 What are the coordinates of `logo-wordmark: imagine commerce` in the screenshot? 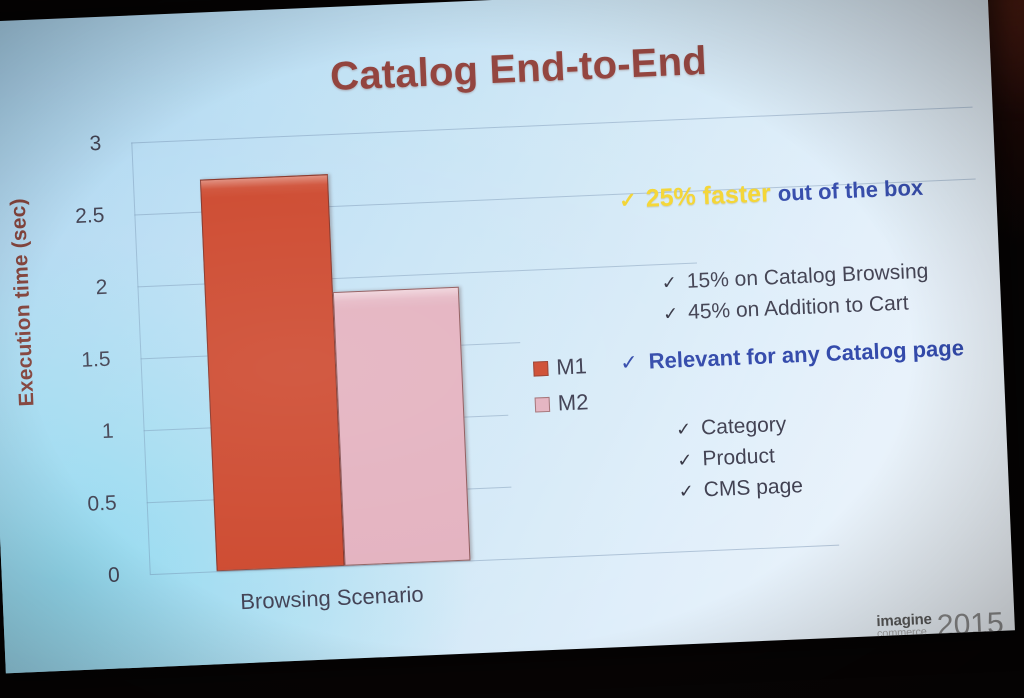 It's located at (904, 627).